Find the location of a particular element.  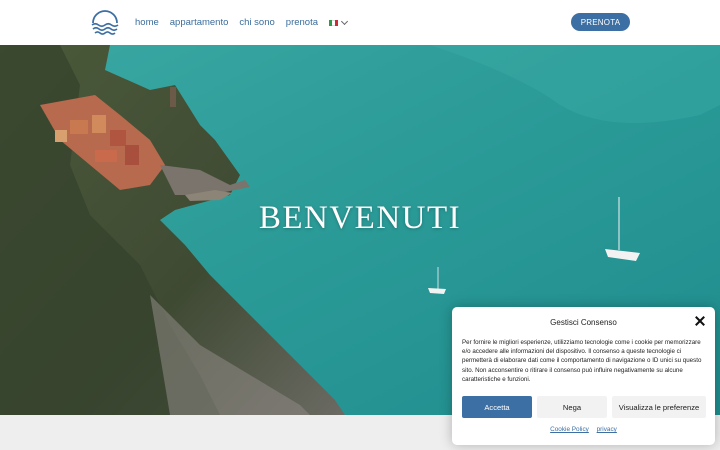

main-nav: home appartamento chi sono prenota is located at coordinates (242, 22).